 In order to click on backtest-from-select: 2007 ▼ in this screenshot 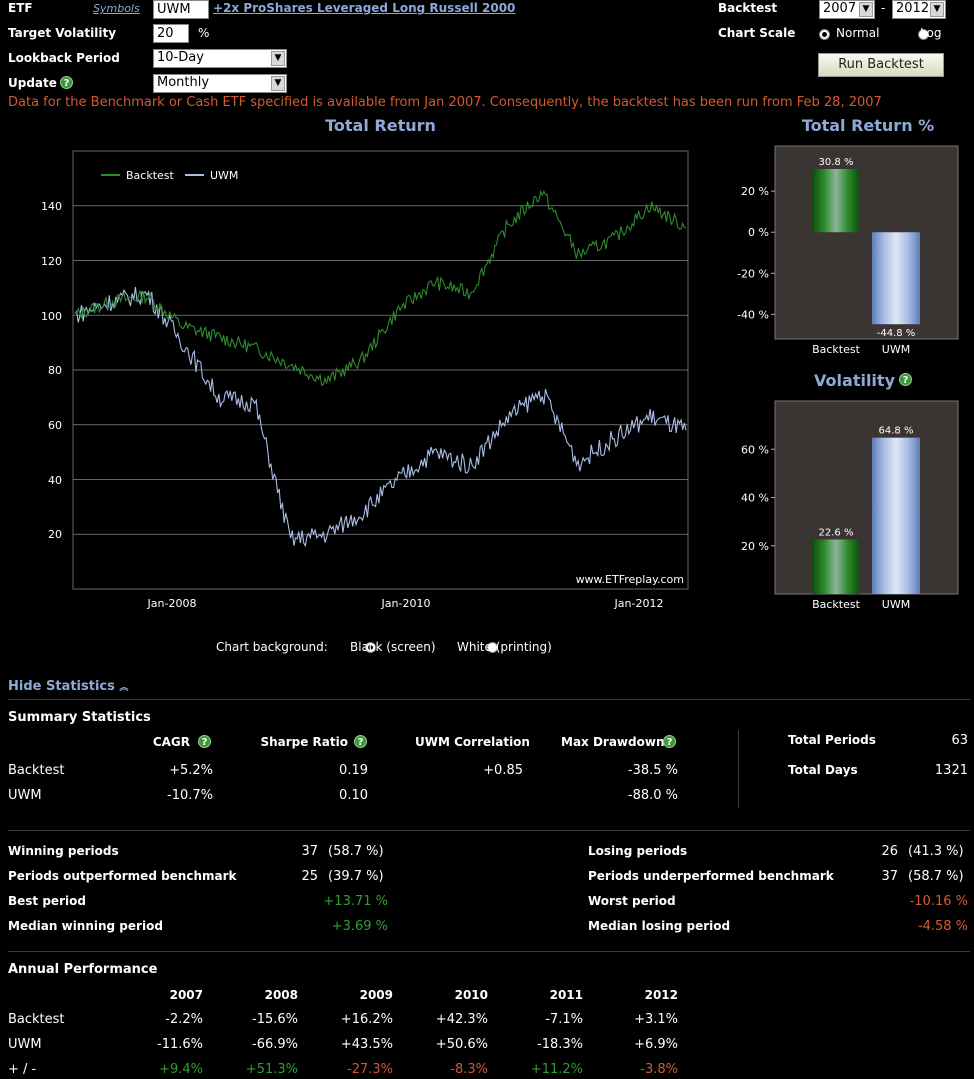, I will do `click(847, 9)`.